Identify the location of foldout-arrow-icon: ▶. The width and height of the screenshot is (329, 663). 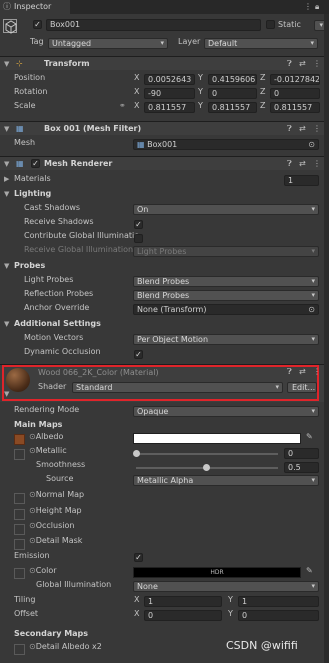
(6, 179).